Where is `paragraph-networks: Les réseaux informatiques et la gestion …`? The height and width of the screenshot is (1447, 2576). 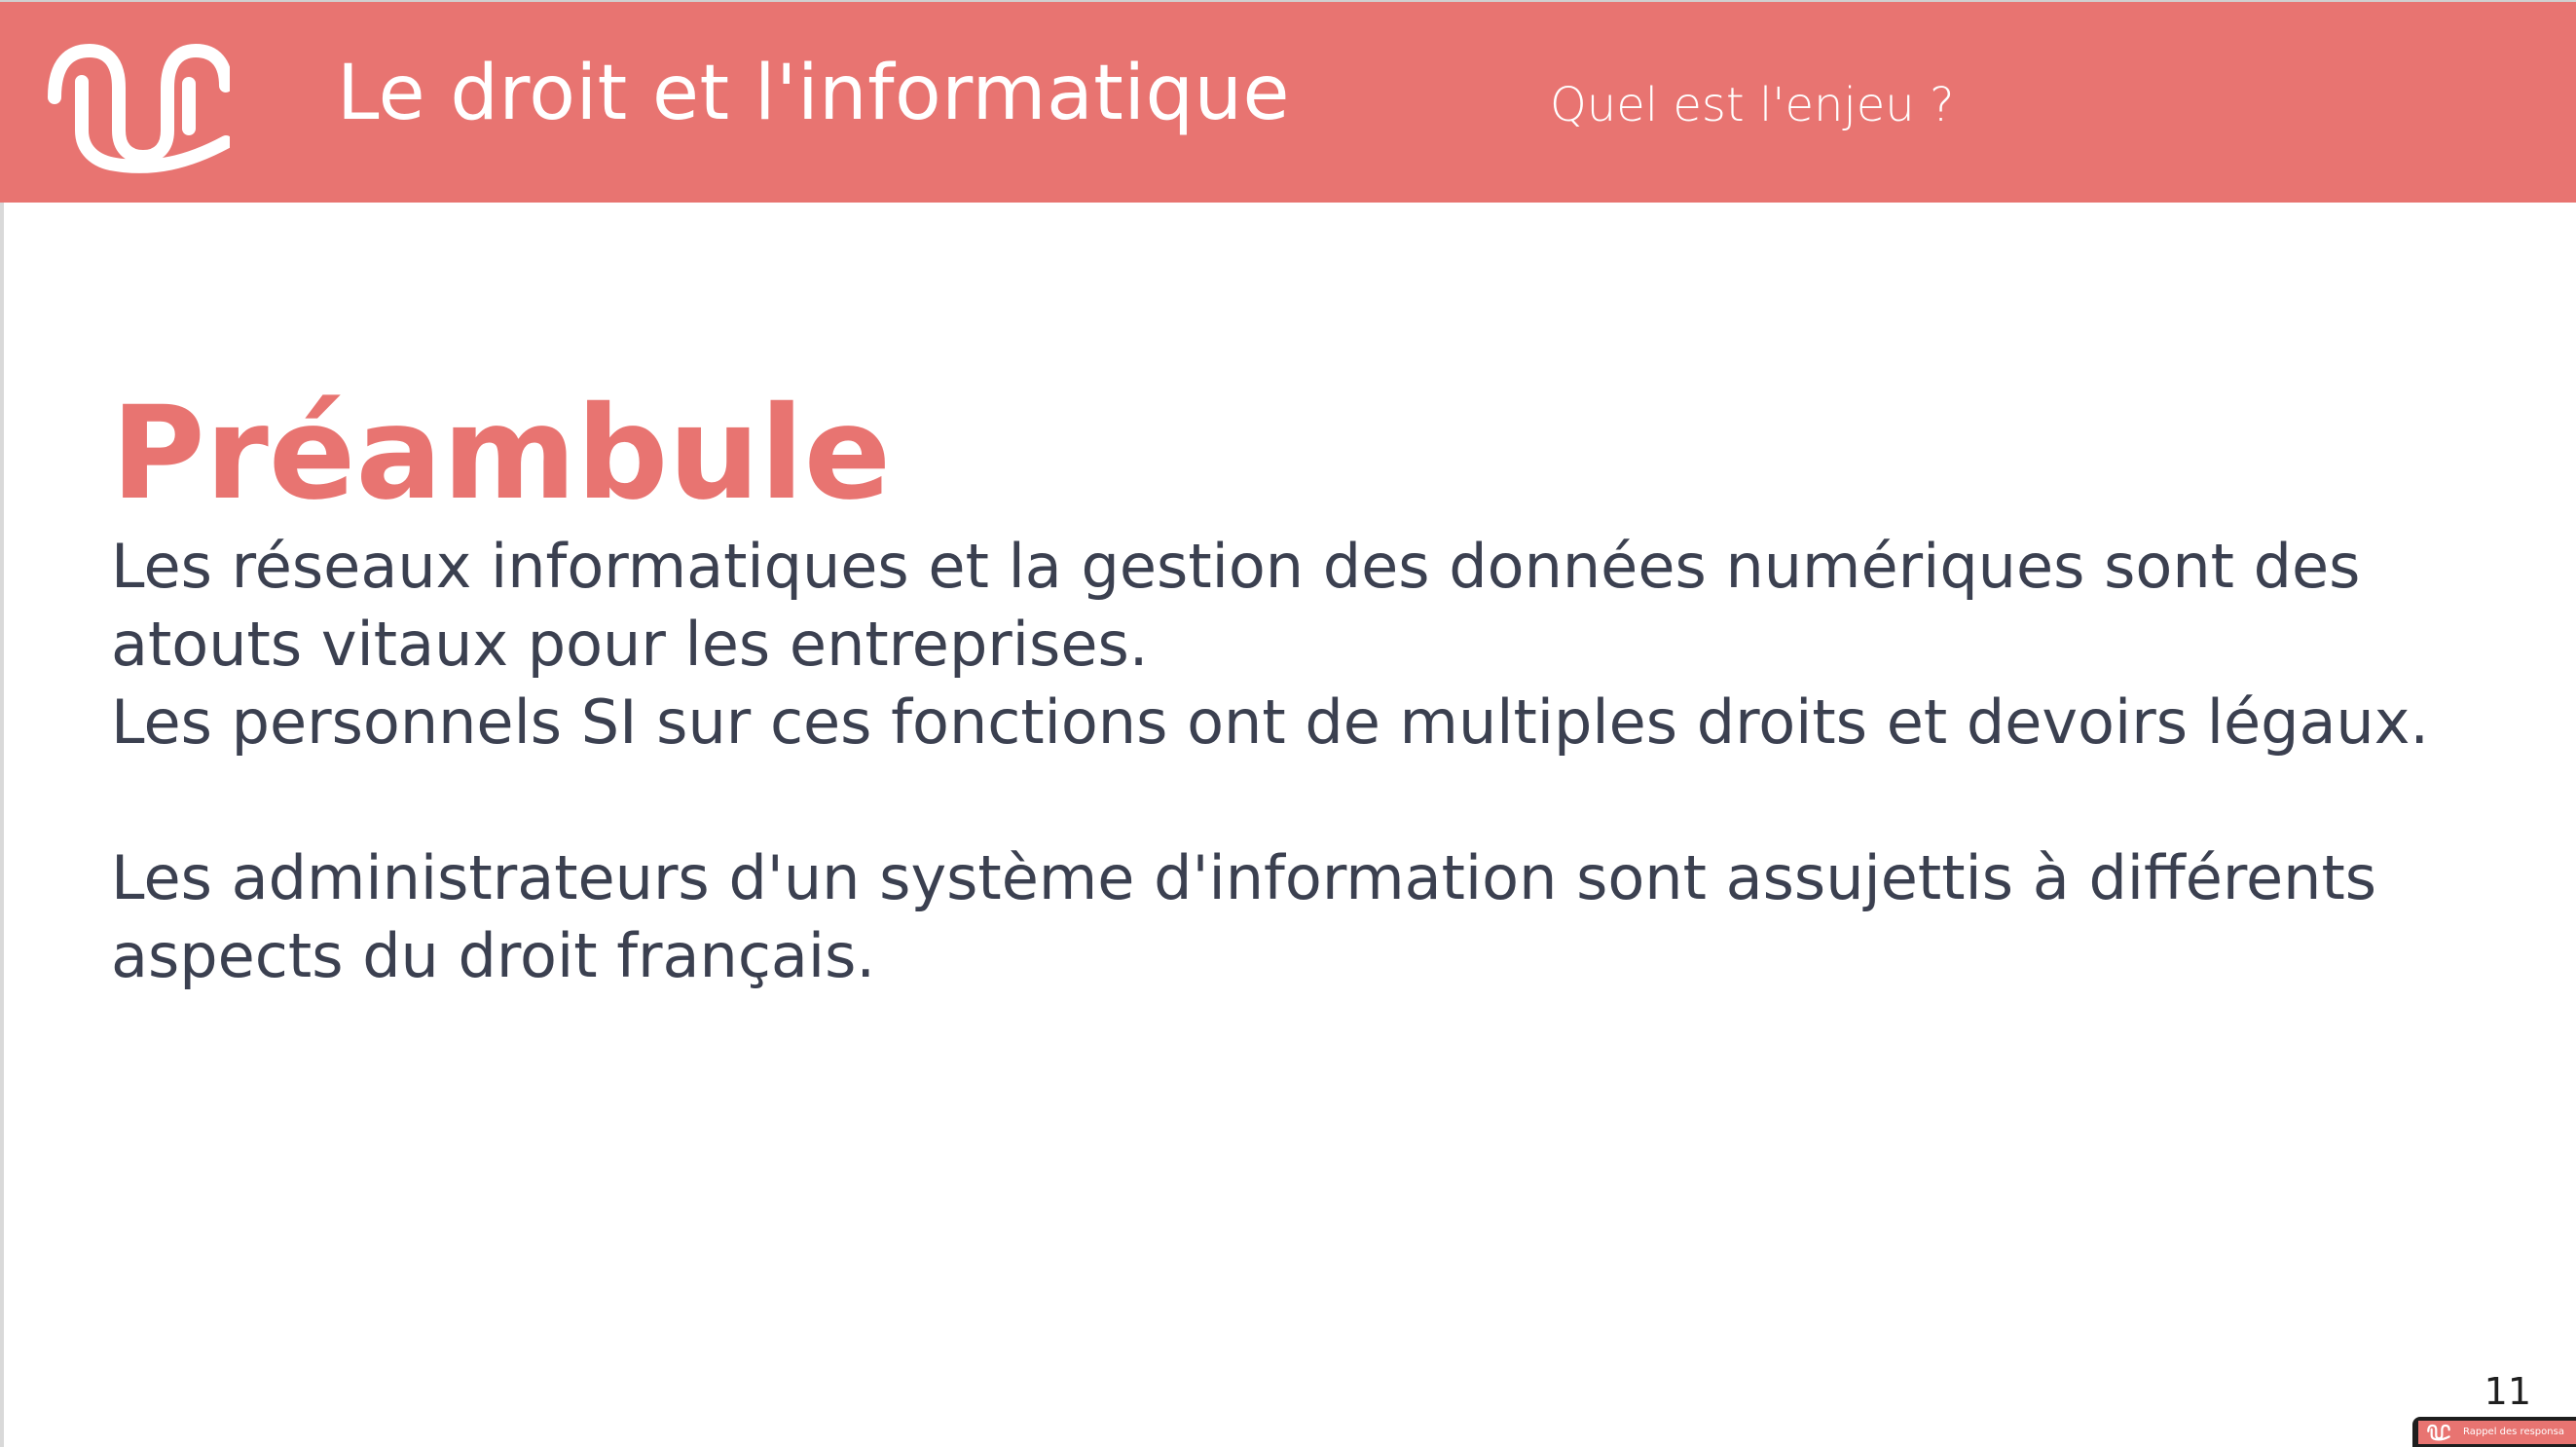 paragraph-networks: Les réseaux informatiques et la gestion … is located at coordinates (1236, 605).